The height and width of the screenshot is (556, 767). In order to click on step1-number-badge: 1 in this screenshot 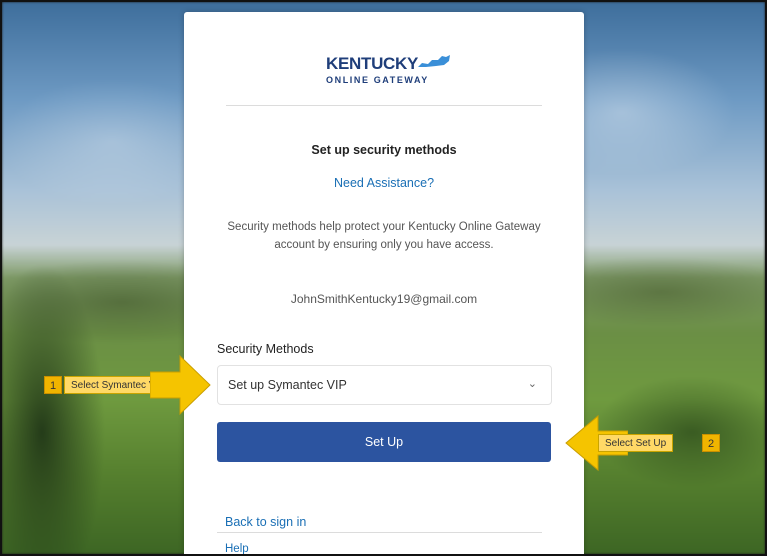, I will do `click(53, 385)`.